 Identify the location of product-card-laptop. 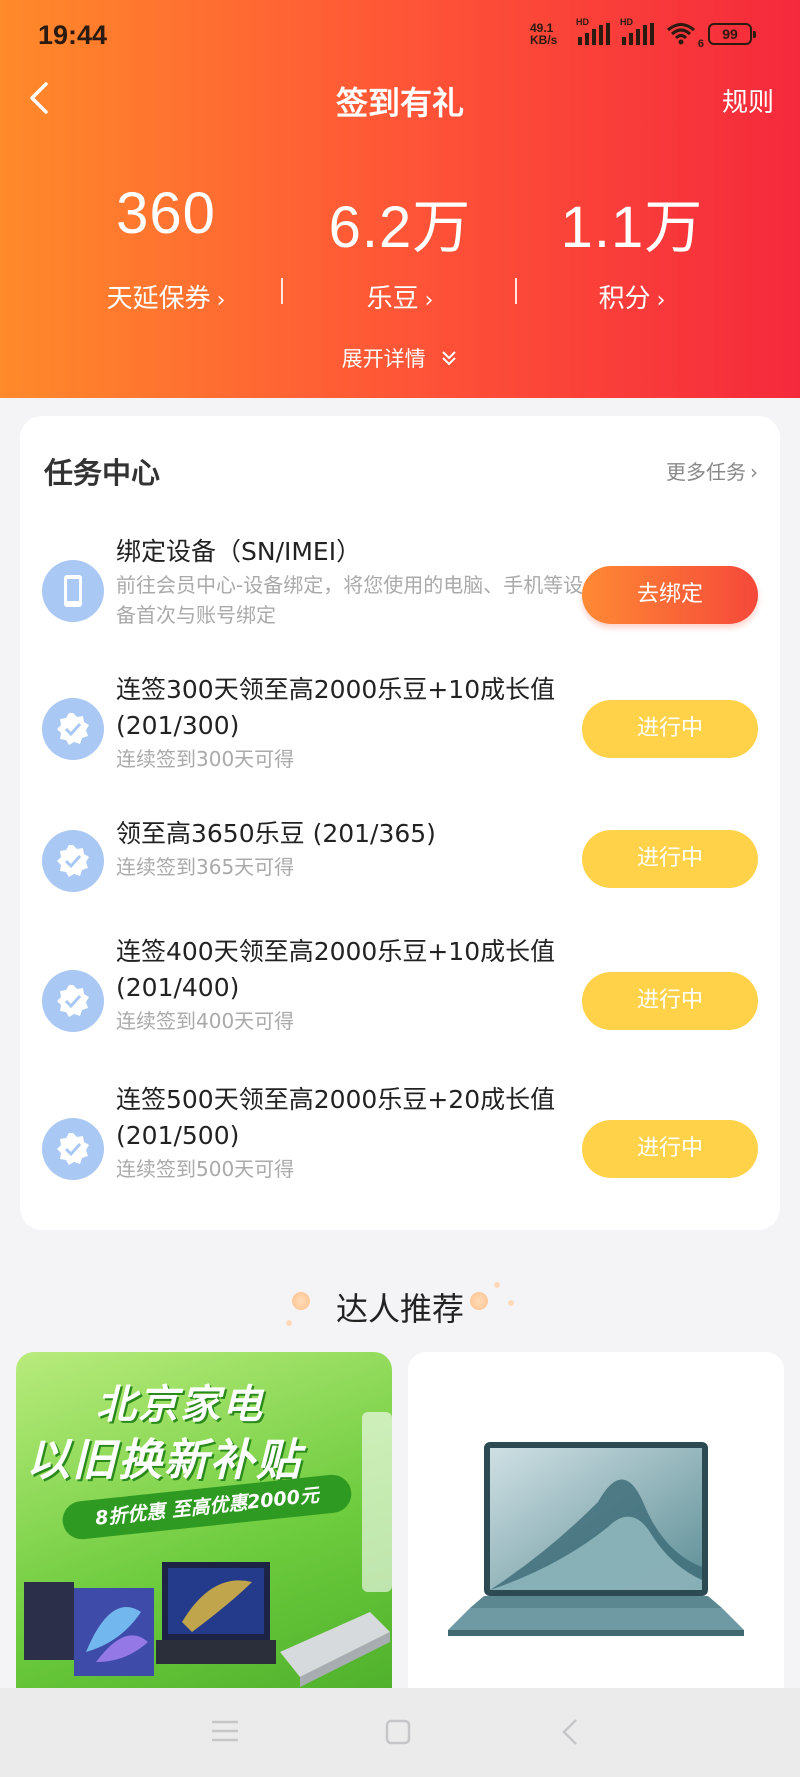
(596, 1522).